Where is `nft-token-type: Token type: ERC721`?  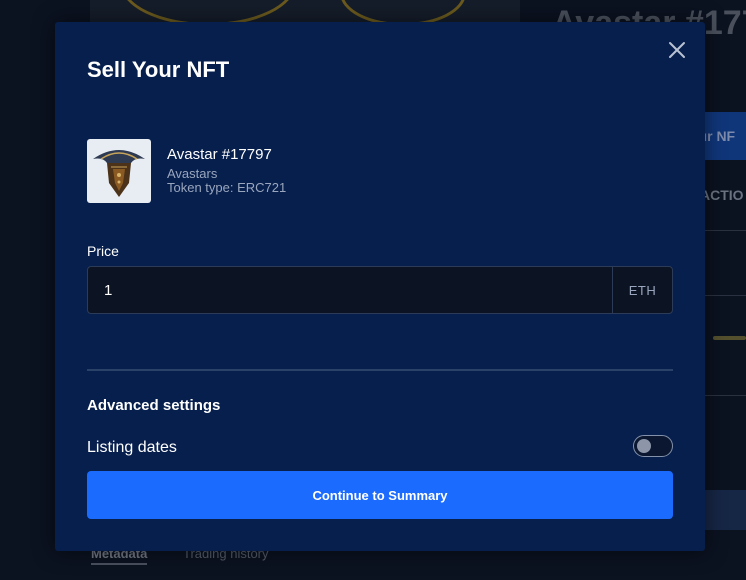
nft-token-type: Token type: ERC721 is located at coordinates (227, 187).